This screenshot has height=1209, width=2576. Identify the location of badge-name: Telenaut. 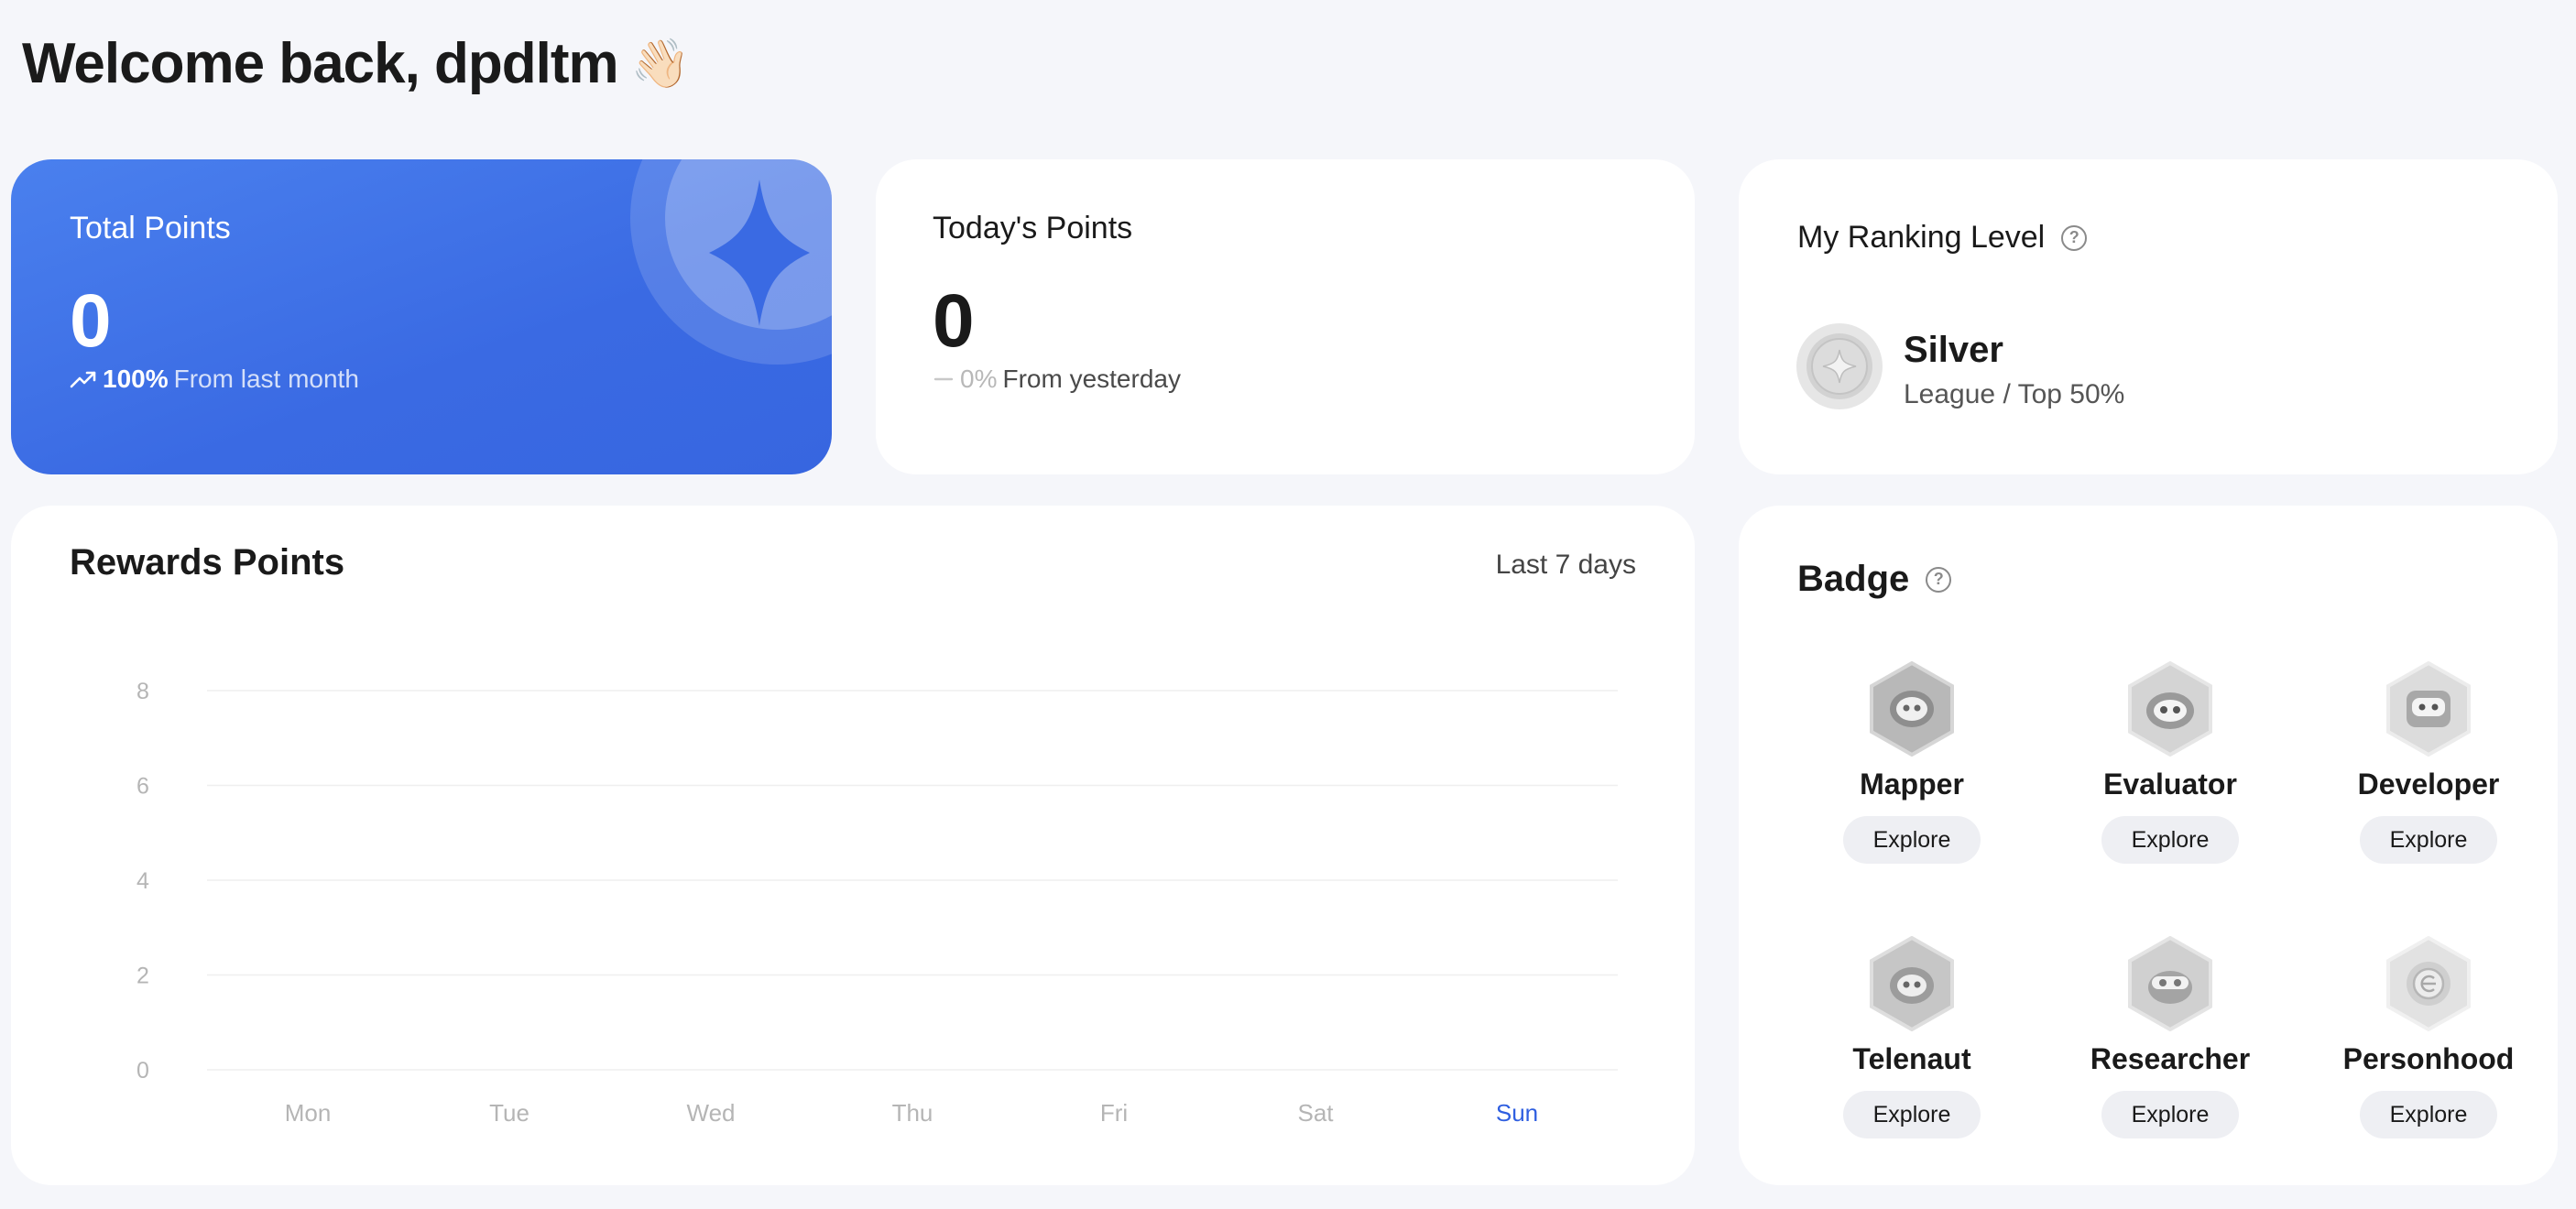
(1912, 1058).